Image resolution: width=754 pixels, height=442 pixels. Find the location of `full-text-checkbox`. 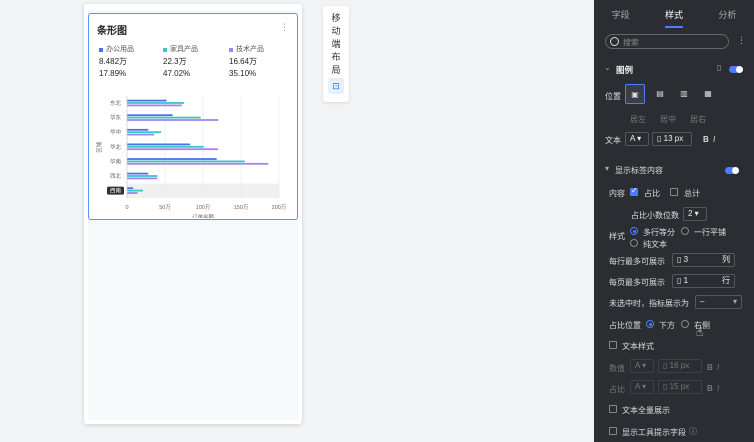

full-text-checkbox is located at coordinates (613, 409).